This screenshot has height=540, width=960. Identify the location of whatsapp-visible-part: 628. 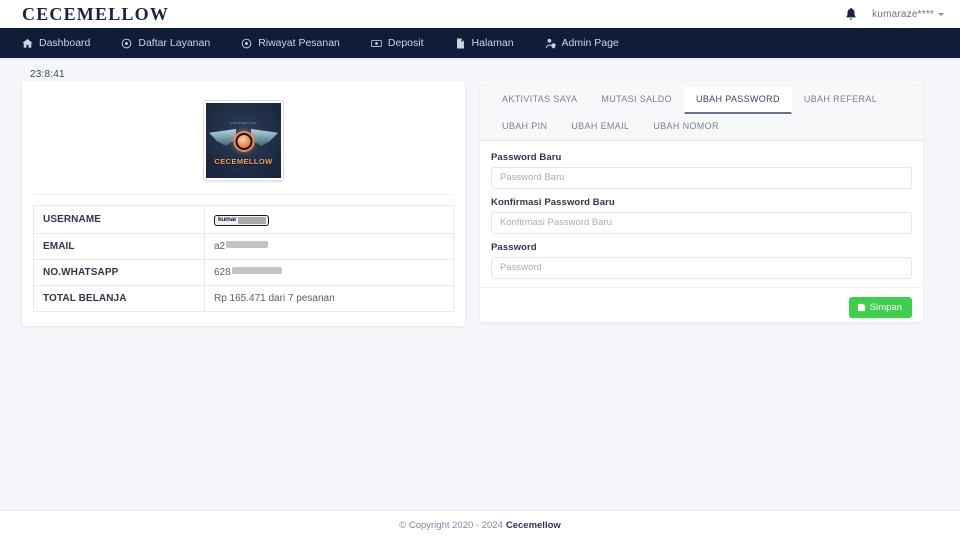
(222, 272).